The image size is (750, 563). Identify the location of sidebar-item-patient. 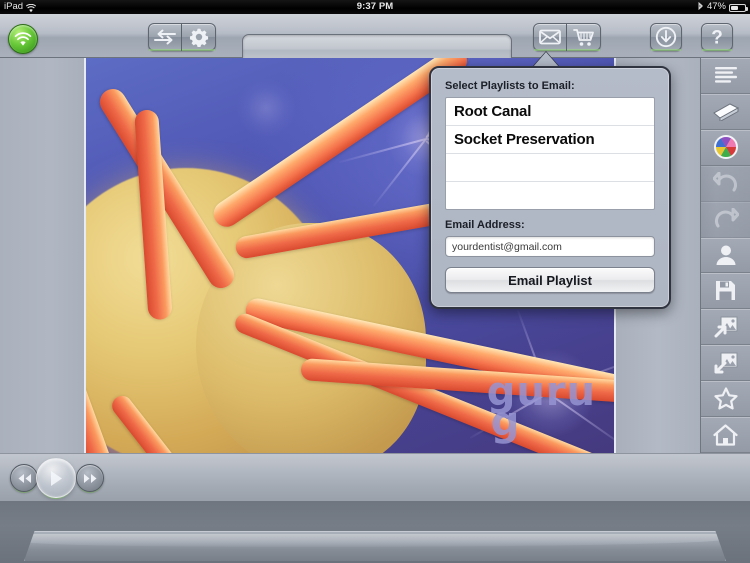
(725, 255).